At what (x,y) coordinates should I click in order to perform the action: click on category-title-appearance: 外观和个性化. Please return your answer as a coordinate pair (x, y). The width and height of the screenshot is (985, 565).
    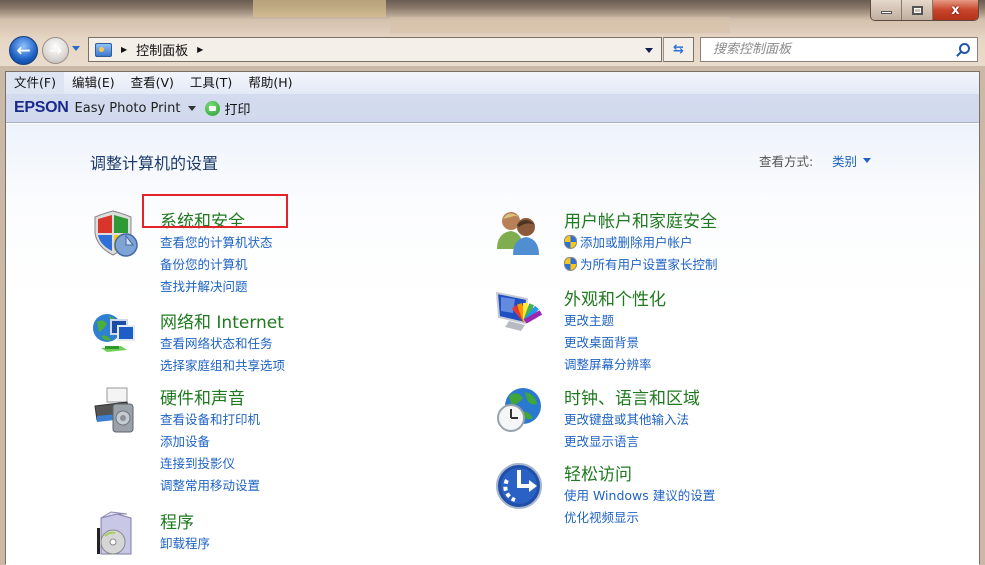
    Looking at the image, I should click on (615, 297).